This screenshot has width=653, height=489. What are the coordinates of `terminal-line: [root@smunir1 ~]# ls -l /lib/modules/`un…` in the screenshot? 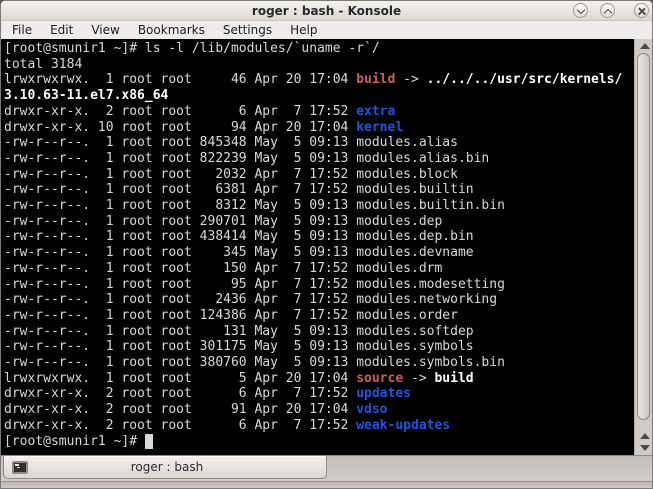 It's located at (192, 48).